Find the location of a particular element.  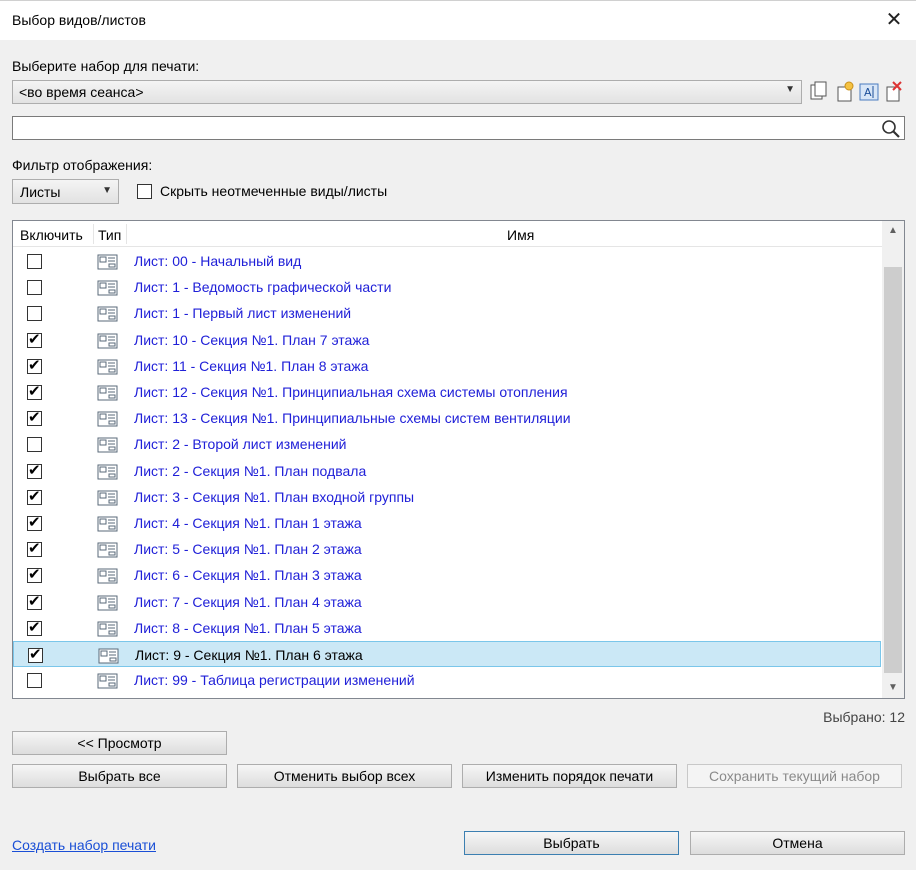

sheet-name: Лист: 5 - Секция №1. План 2 этажа is located at coordinates (248, 549).